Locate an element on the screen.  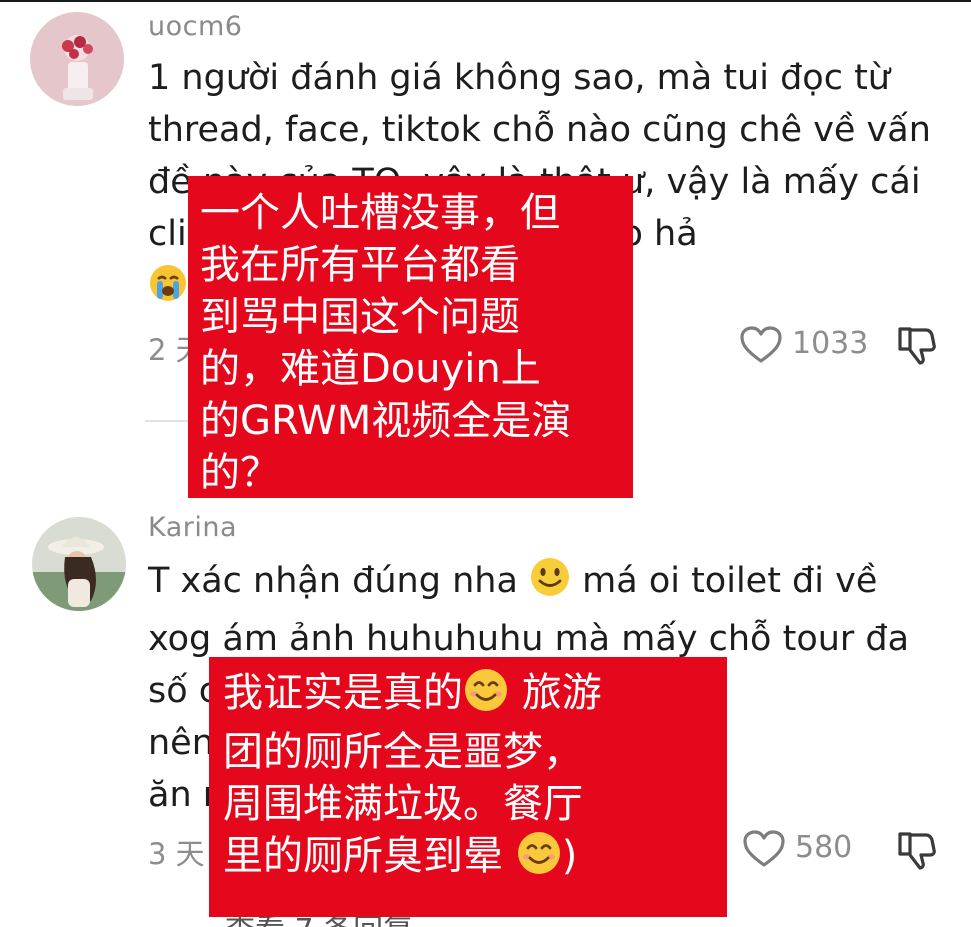
overlay-line: 我证实是真的 is located at coordinates (343, 693).